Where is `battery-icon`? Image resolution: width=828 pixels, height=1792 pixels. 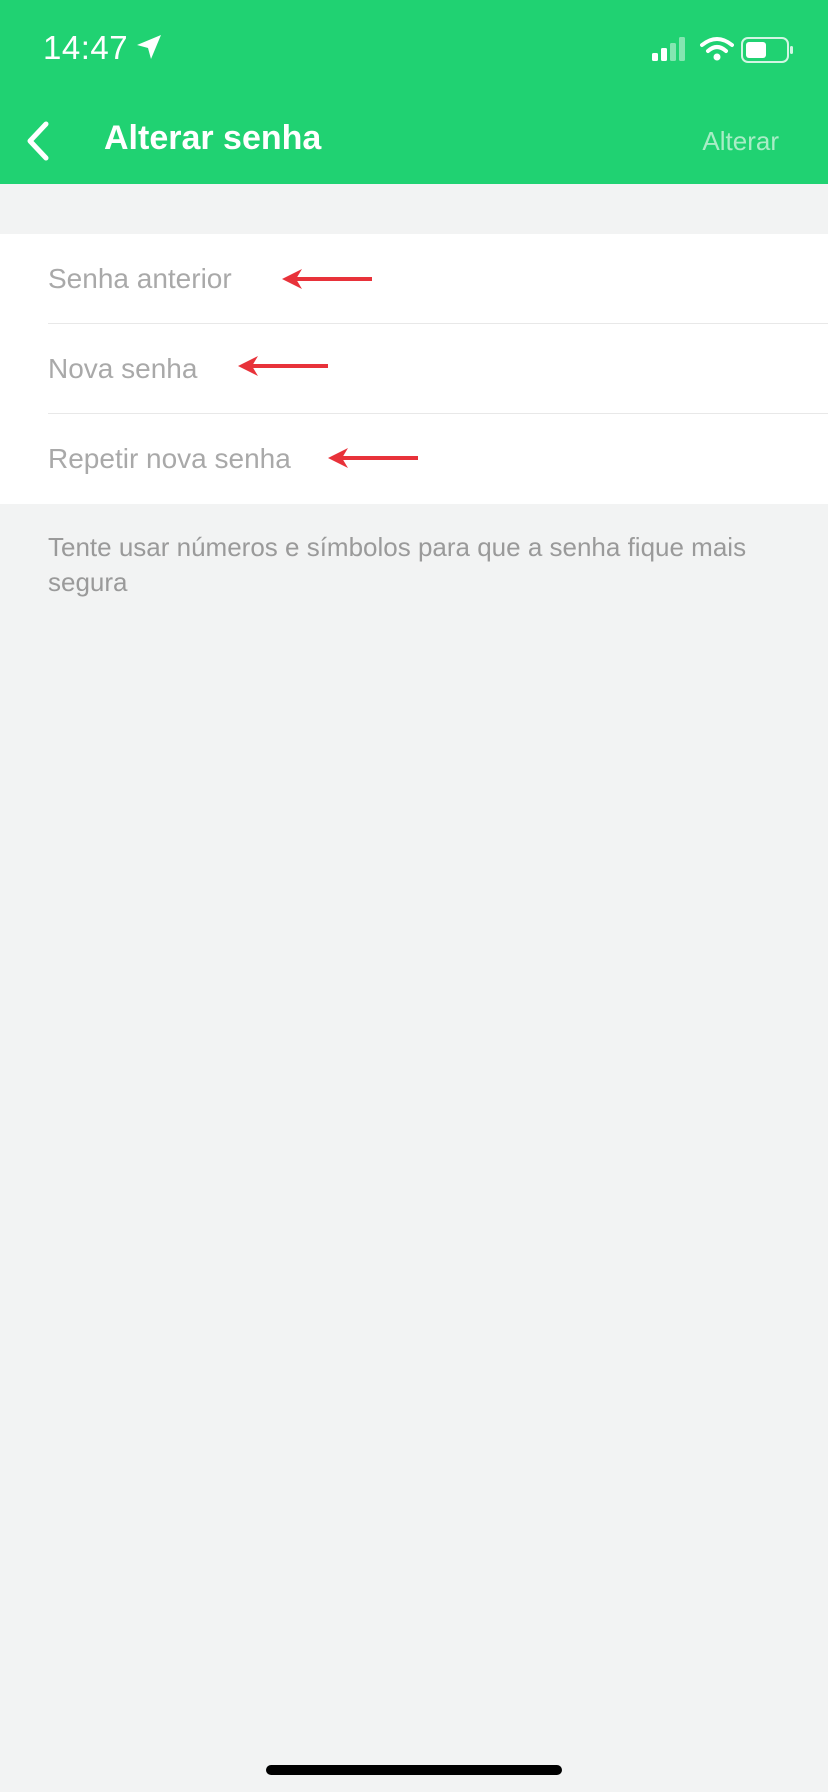 battery-icon is located at coordinates (767, 50).